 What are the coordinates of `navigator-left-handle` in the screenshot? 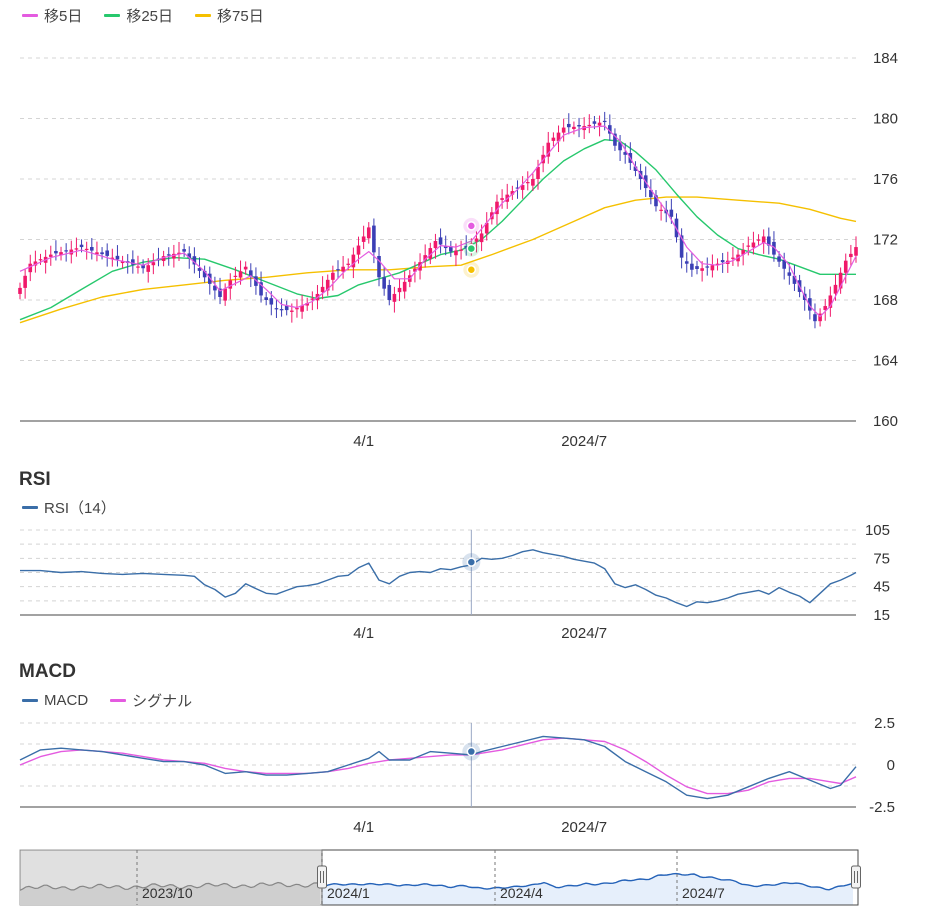 It's located at (322, 877).